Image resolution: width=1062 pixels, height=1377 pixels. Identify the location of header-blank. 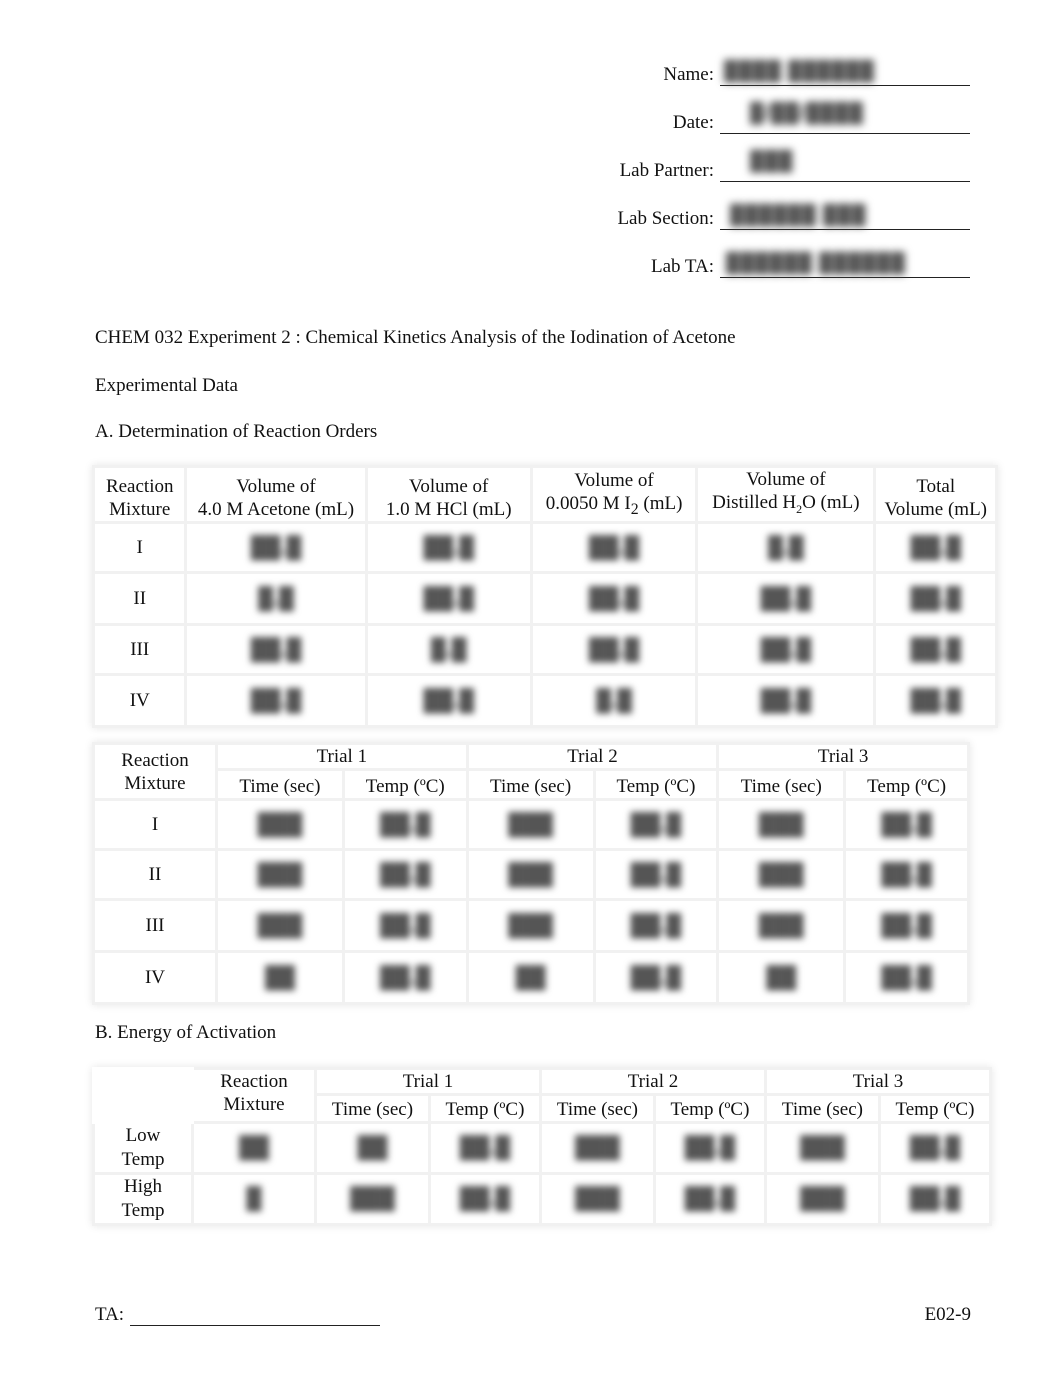
(143, 1095).